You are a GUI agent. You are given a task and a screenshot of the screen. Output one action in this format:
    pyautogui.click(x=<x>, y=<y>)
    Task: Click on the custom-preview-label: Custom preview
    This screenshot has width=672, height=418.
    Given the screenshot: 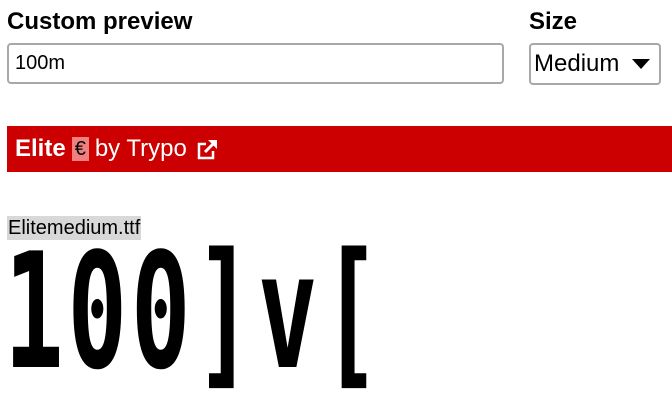 What is the action you would take?
    pyautogui.click(x=100, y=21)
    